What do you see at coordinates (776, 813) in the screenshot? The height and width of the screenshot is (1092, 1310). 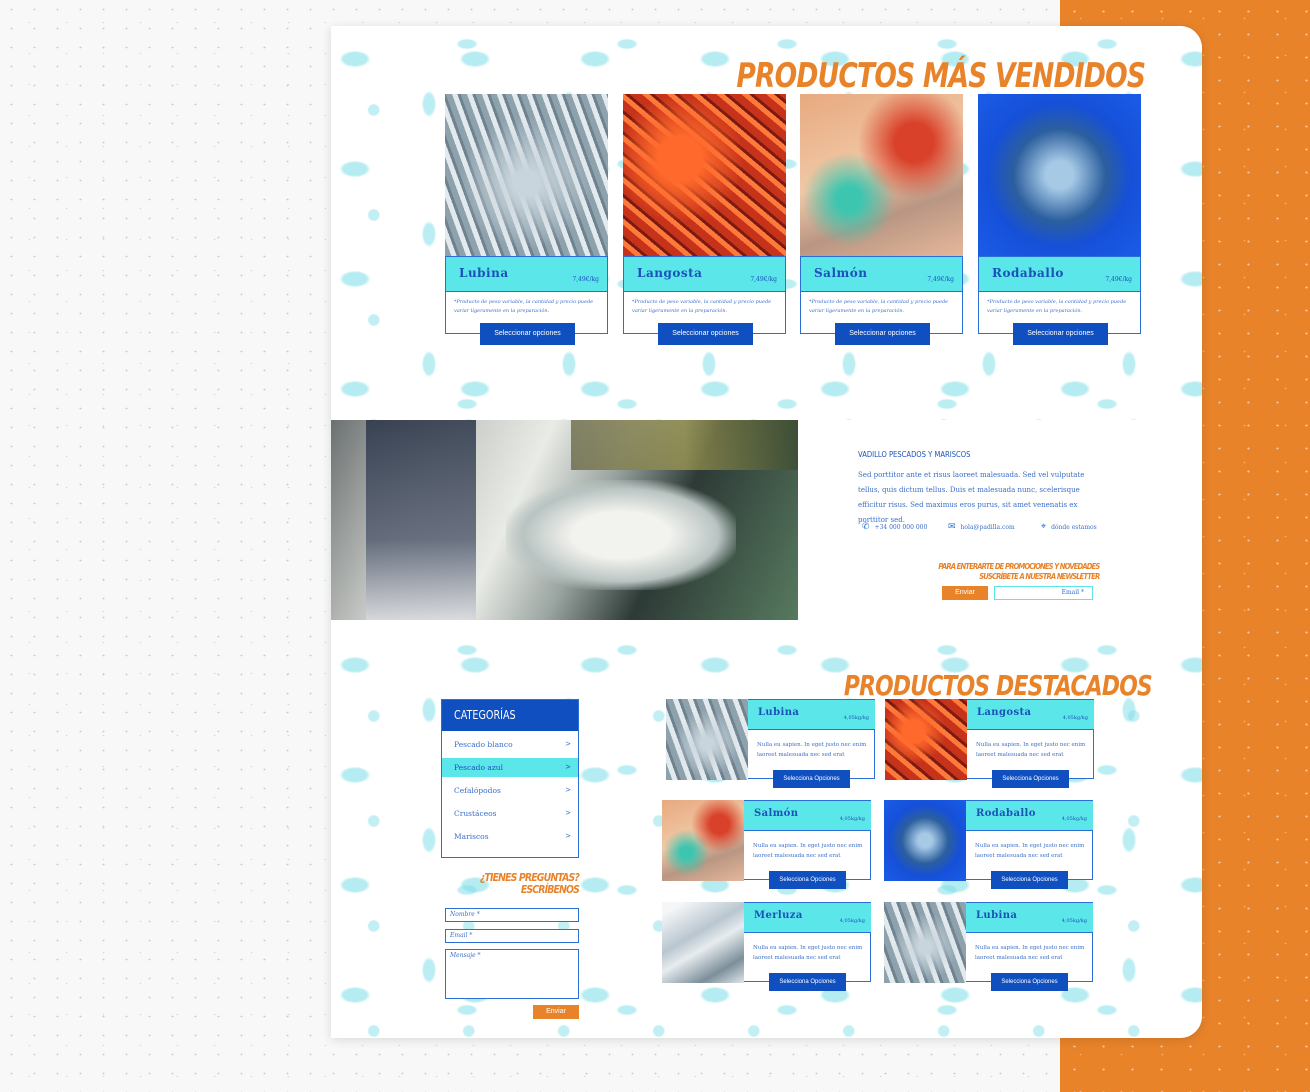 I see `product-name: Salmón` at bounding box center [776, 813].